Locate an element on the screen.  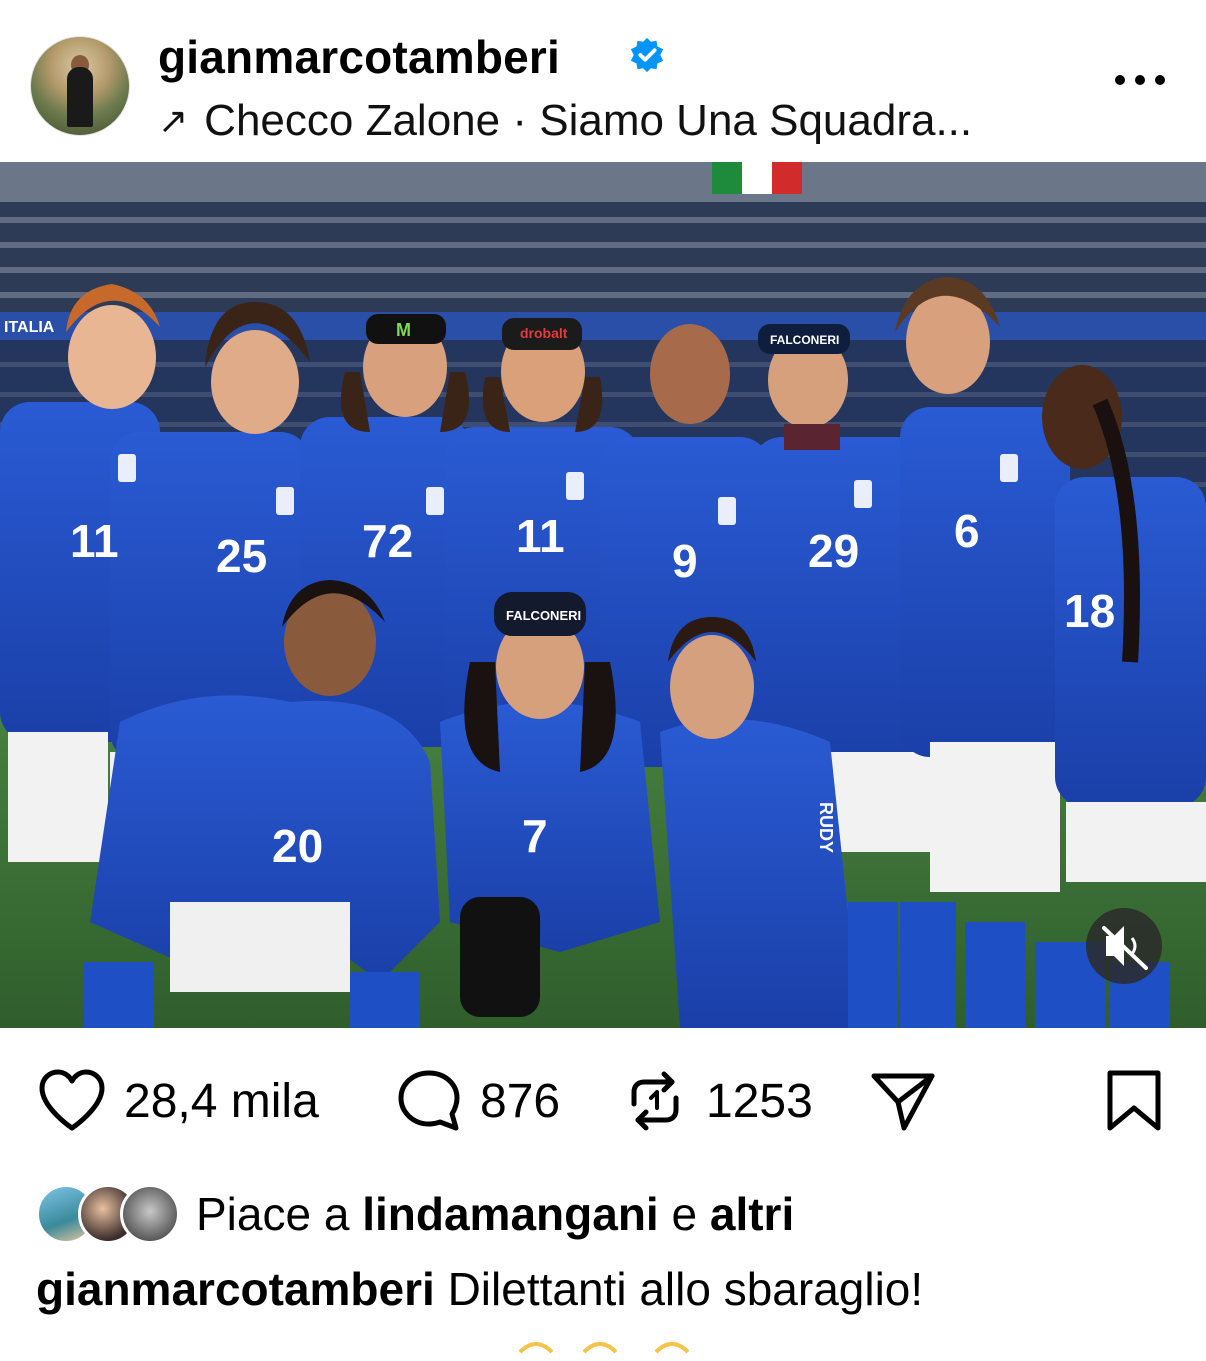
comment-button: 876 is located at coordinates (478, 1101).